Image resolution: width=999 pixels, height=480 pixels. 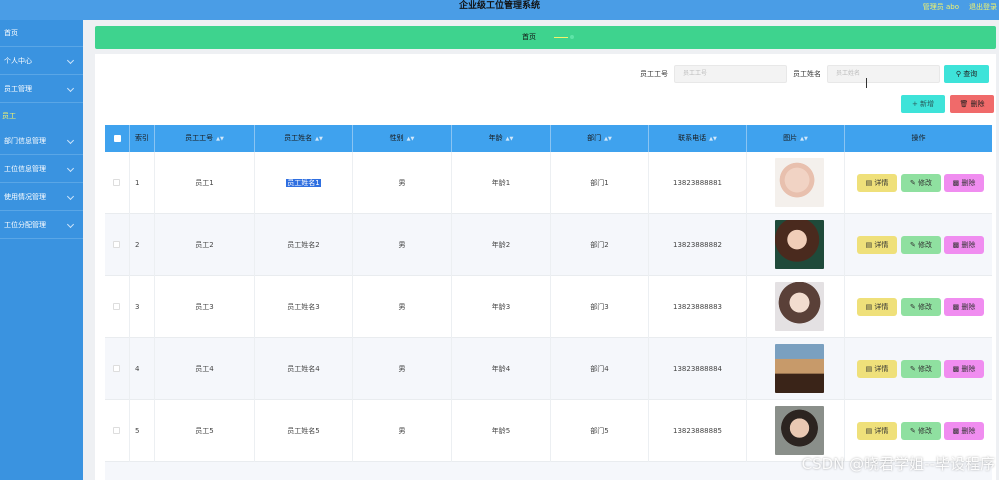 I want to click on cell-emp-id: 员工4, so click(x=205, y=369).